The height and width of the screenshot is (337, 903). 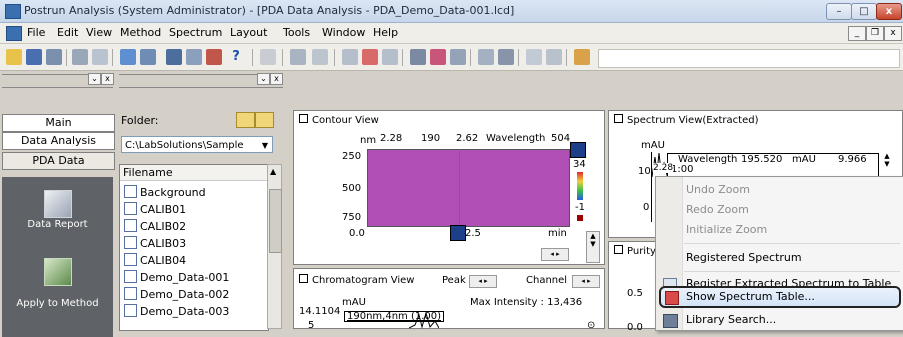 What do you see at coordinates (67, 32) in the screenshot?
I see `menu-edit: Edit` at bounding box center [67, 32].